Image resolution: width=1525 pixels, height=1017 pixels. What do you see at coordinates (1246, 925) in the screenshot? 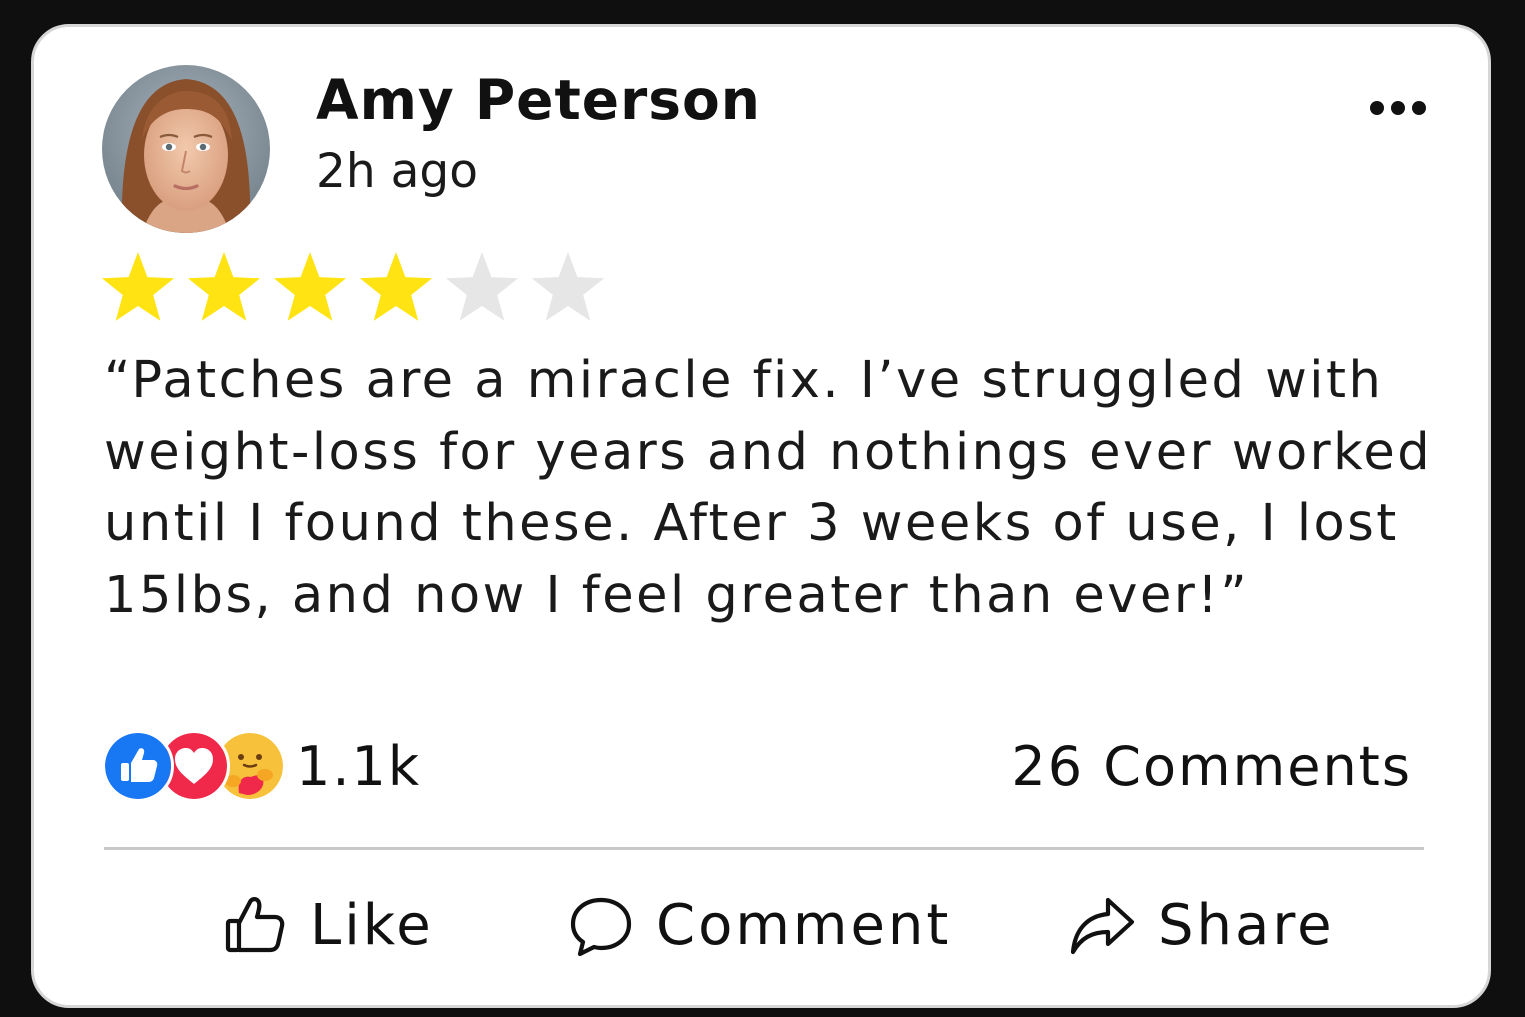
I see `share-label: Share` at bounding box center [1246, 925].